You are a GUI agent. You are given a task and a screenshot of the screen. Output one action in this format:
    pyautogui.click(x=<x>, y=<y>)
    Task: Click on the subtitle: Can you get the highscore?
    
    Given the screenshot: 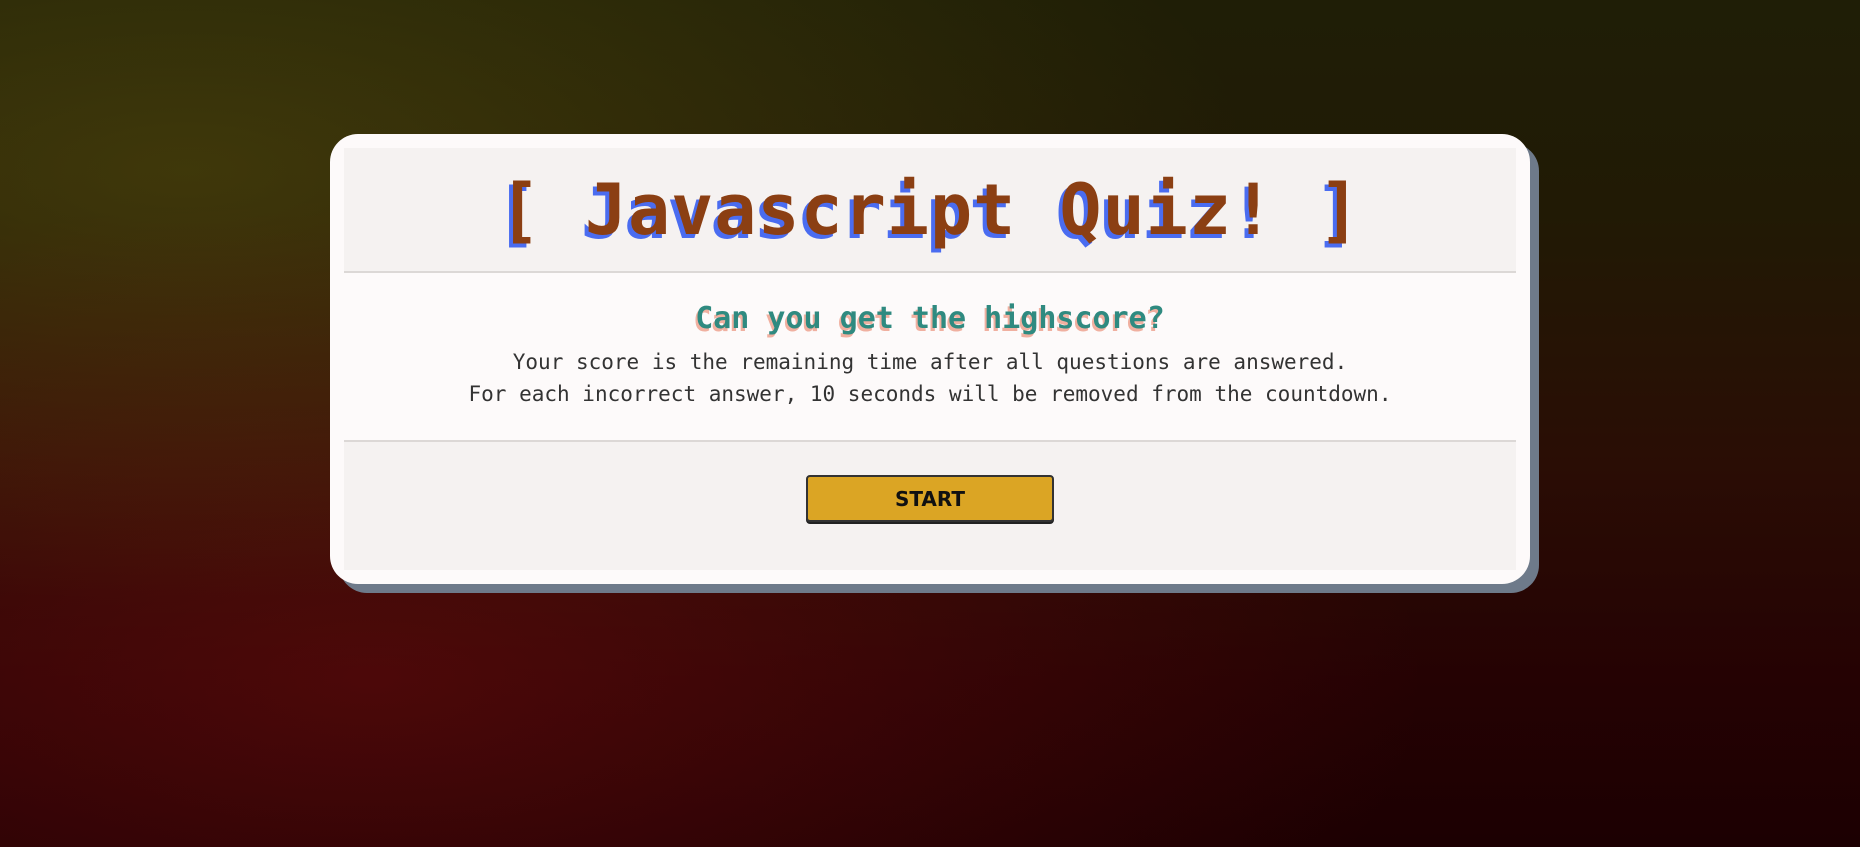 What is the action you would take?
    pyautogui.click(x=930, y=318)
    